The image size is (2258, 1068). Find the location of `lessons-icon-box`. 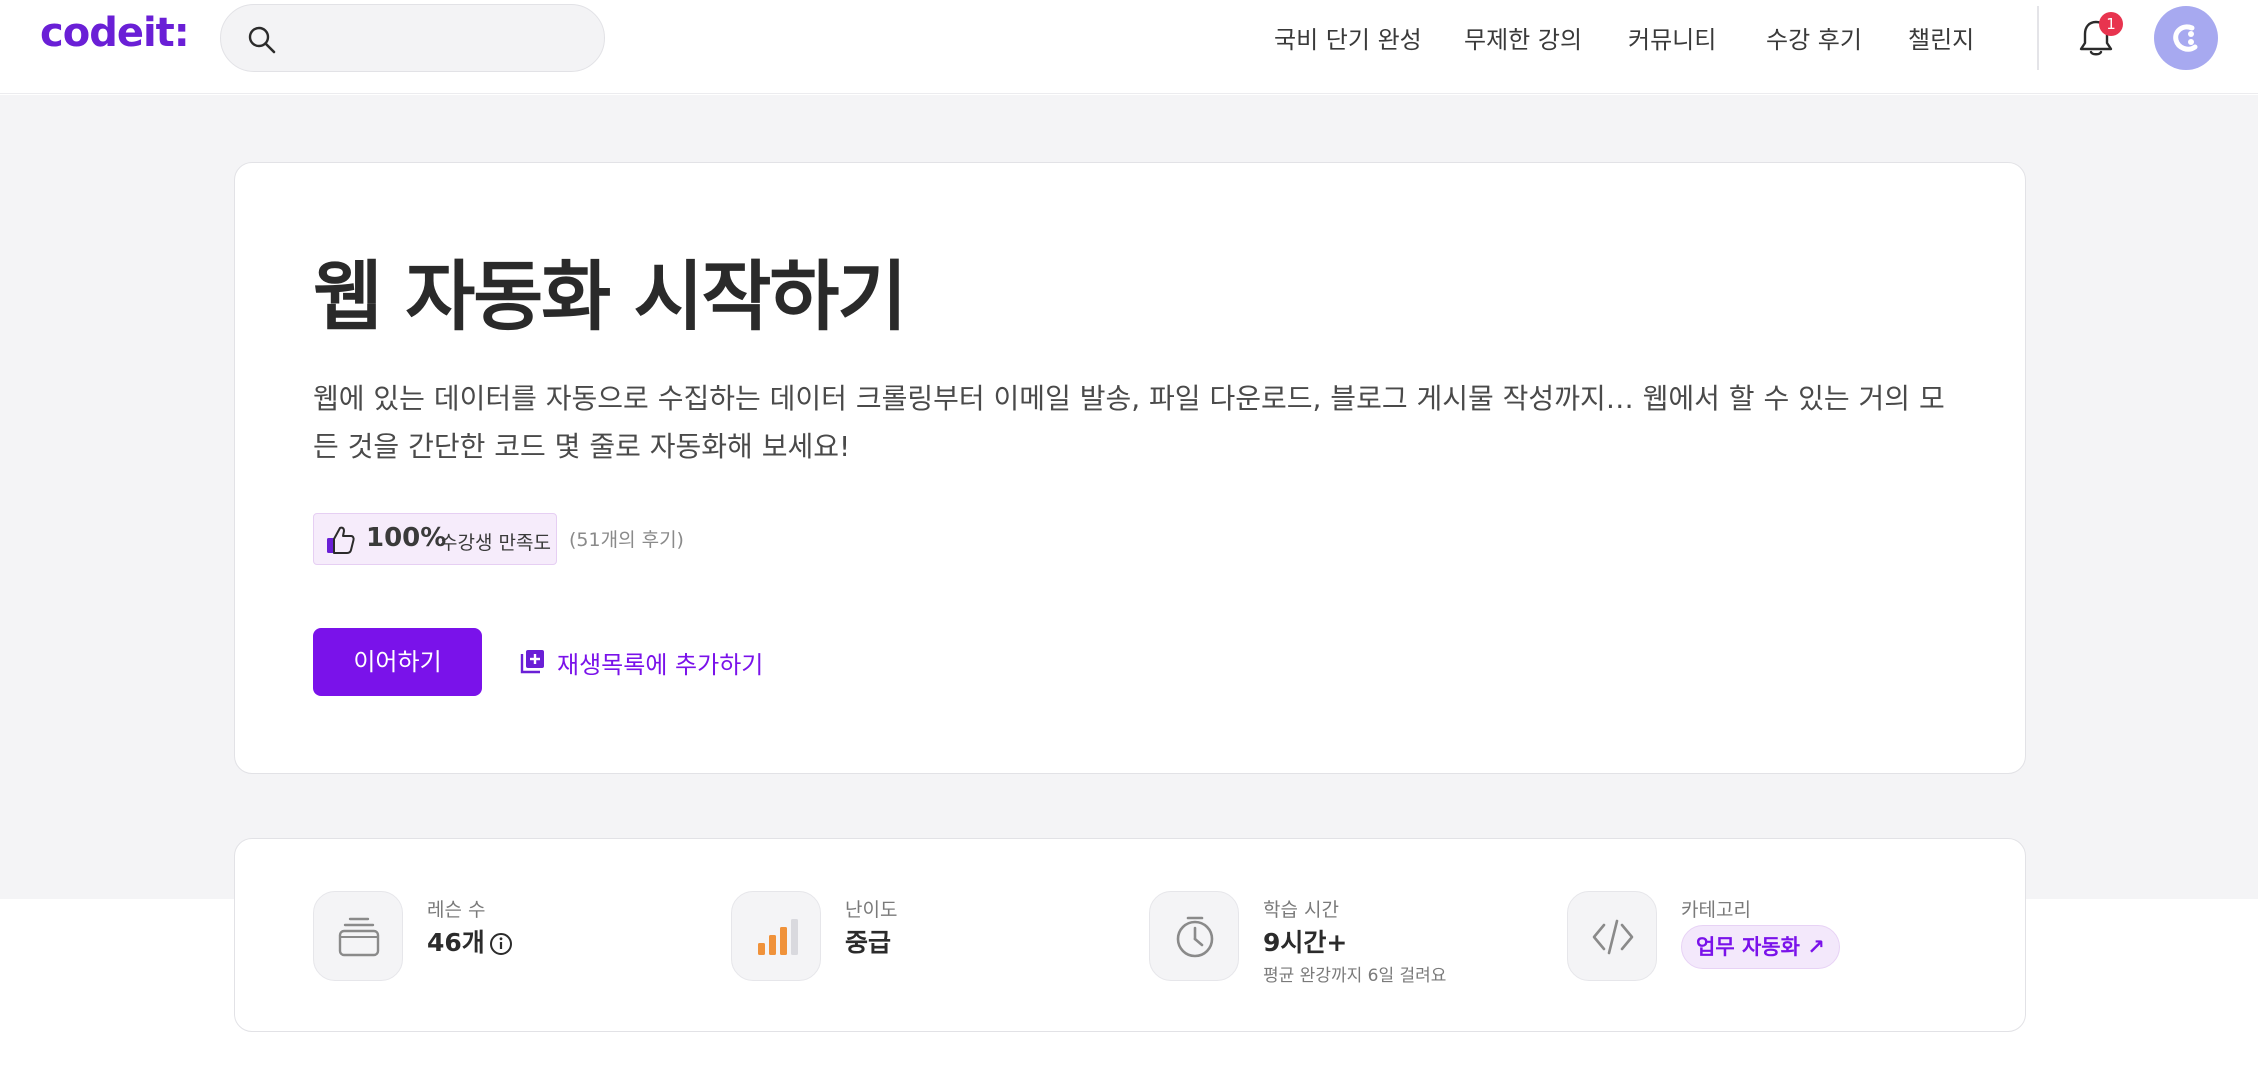

lessons-icon-box is located at coordinates (358, 936).